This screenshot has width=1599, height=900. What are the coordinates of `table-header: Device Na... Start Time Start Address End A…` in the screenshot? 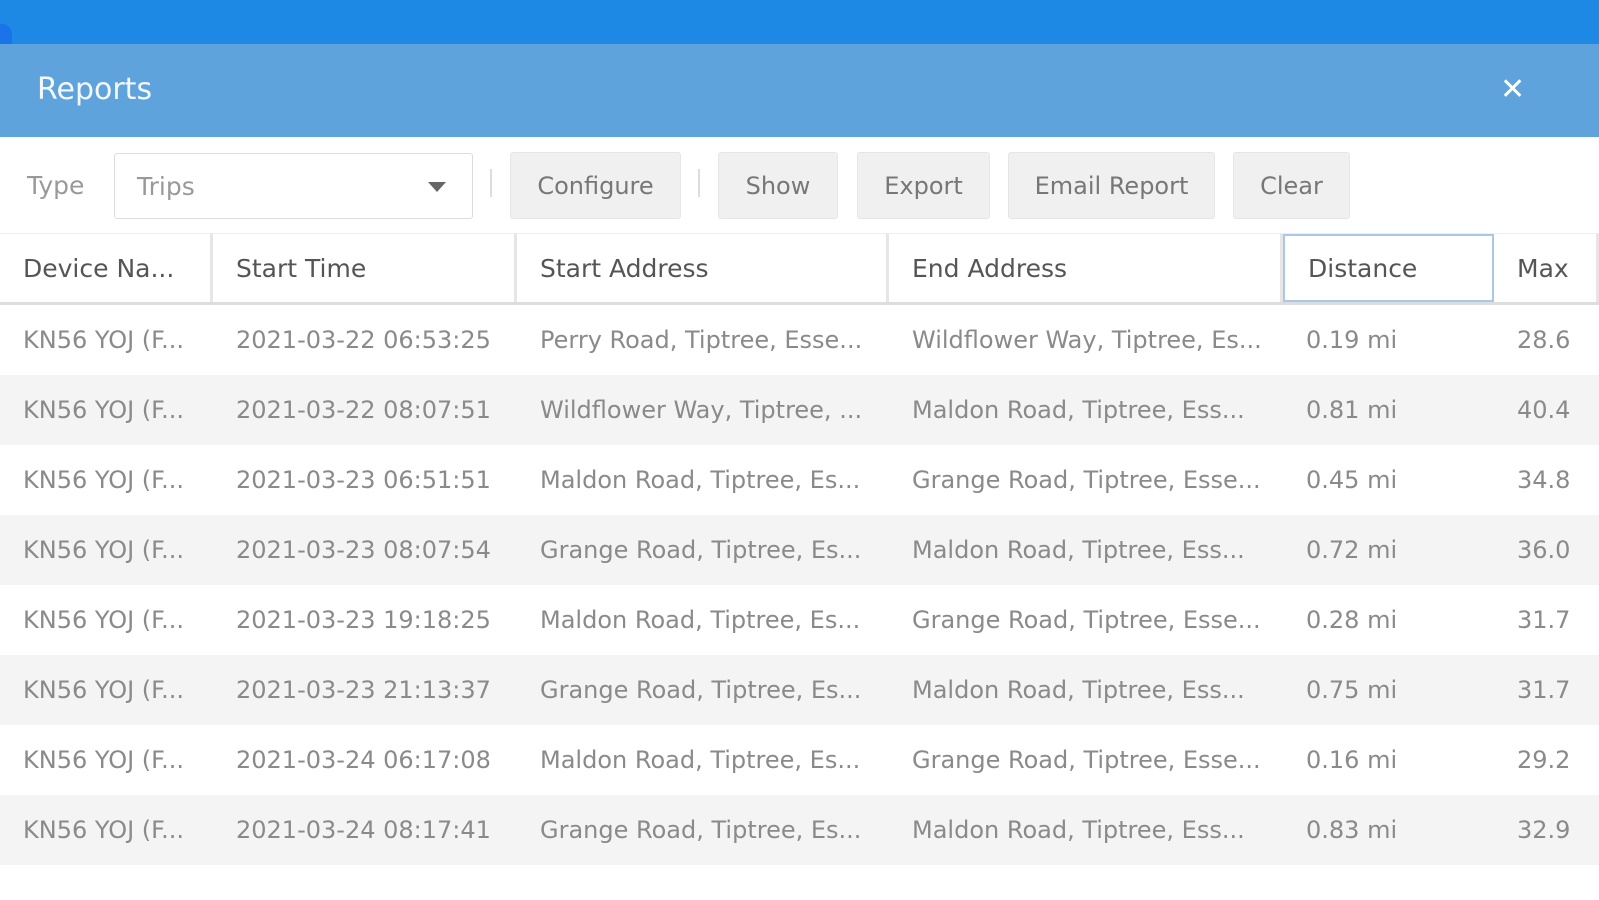 It's located at (799, 269).